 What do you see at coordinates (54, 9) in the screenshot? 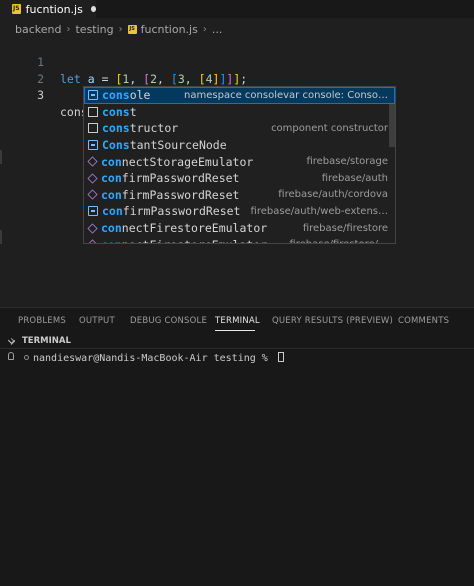
I see `tab-label: fucntion.js` at bounding box center [54, 9].